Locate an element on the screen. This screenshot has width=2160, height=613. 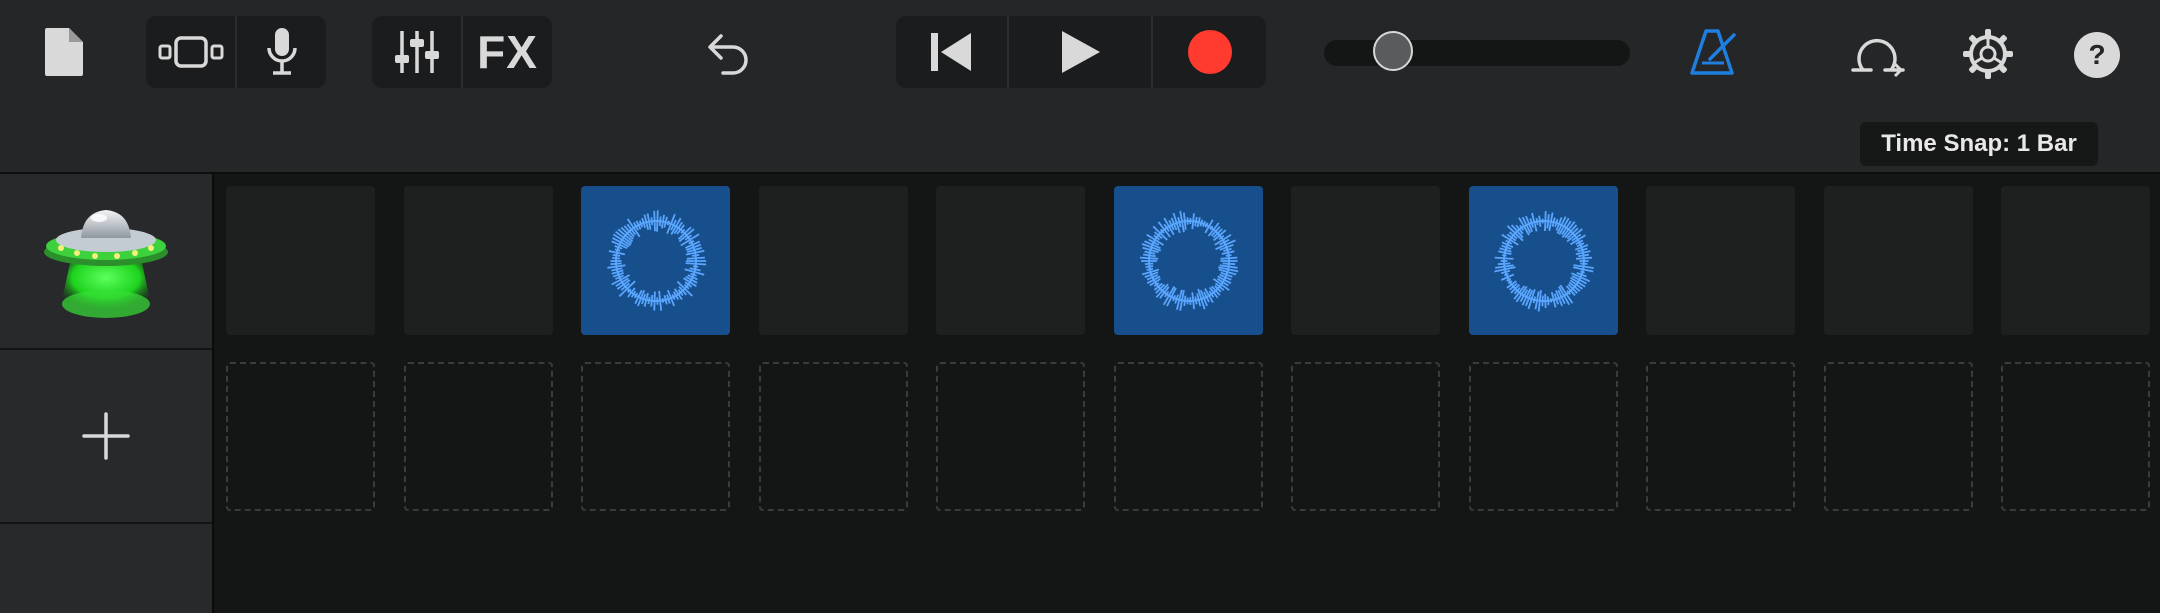
play-icon is located at coordinates (1081, 52).